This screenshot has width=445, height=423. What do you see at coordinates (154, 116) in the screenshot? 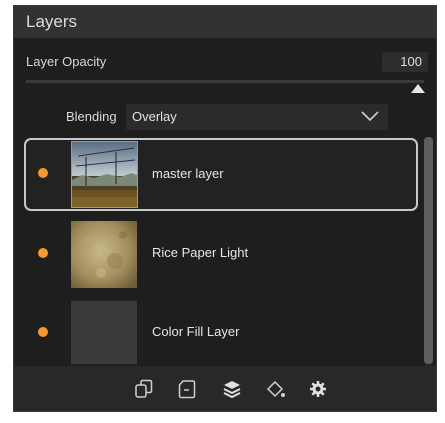
I see `blending-mode-value: Overlay` at bounding box center [154, 116].